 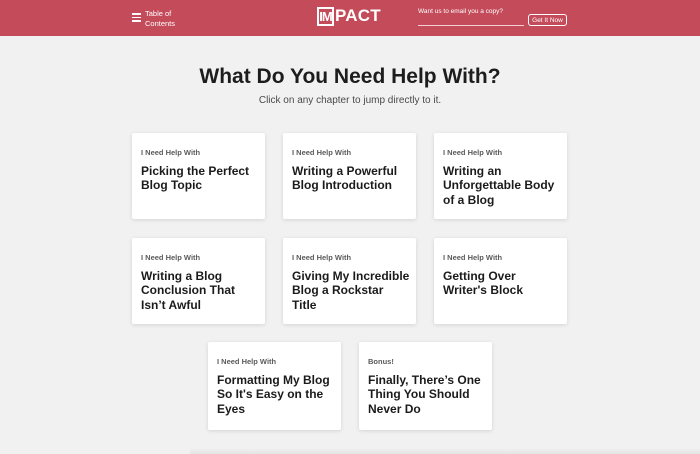 I want to click on table-of-contents-button: Table of Contents, so click(x=154, y=19).